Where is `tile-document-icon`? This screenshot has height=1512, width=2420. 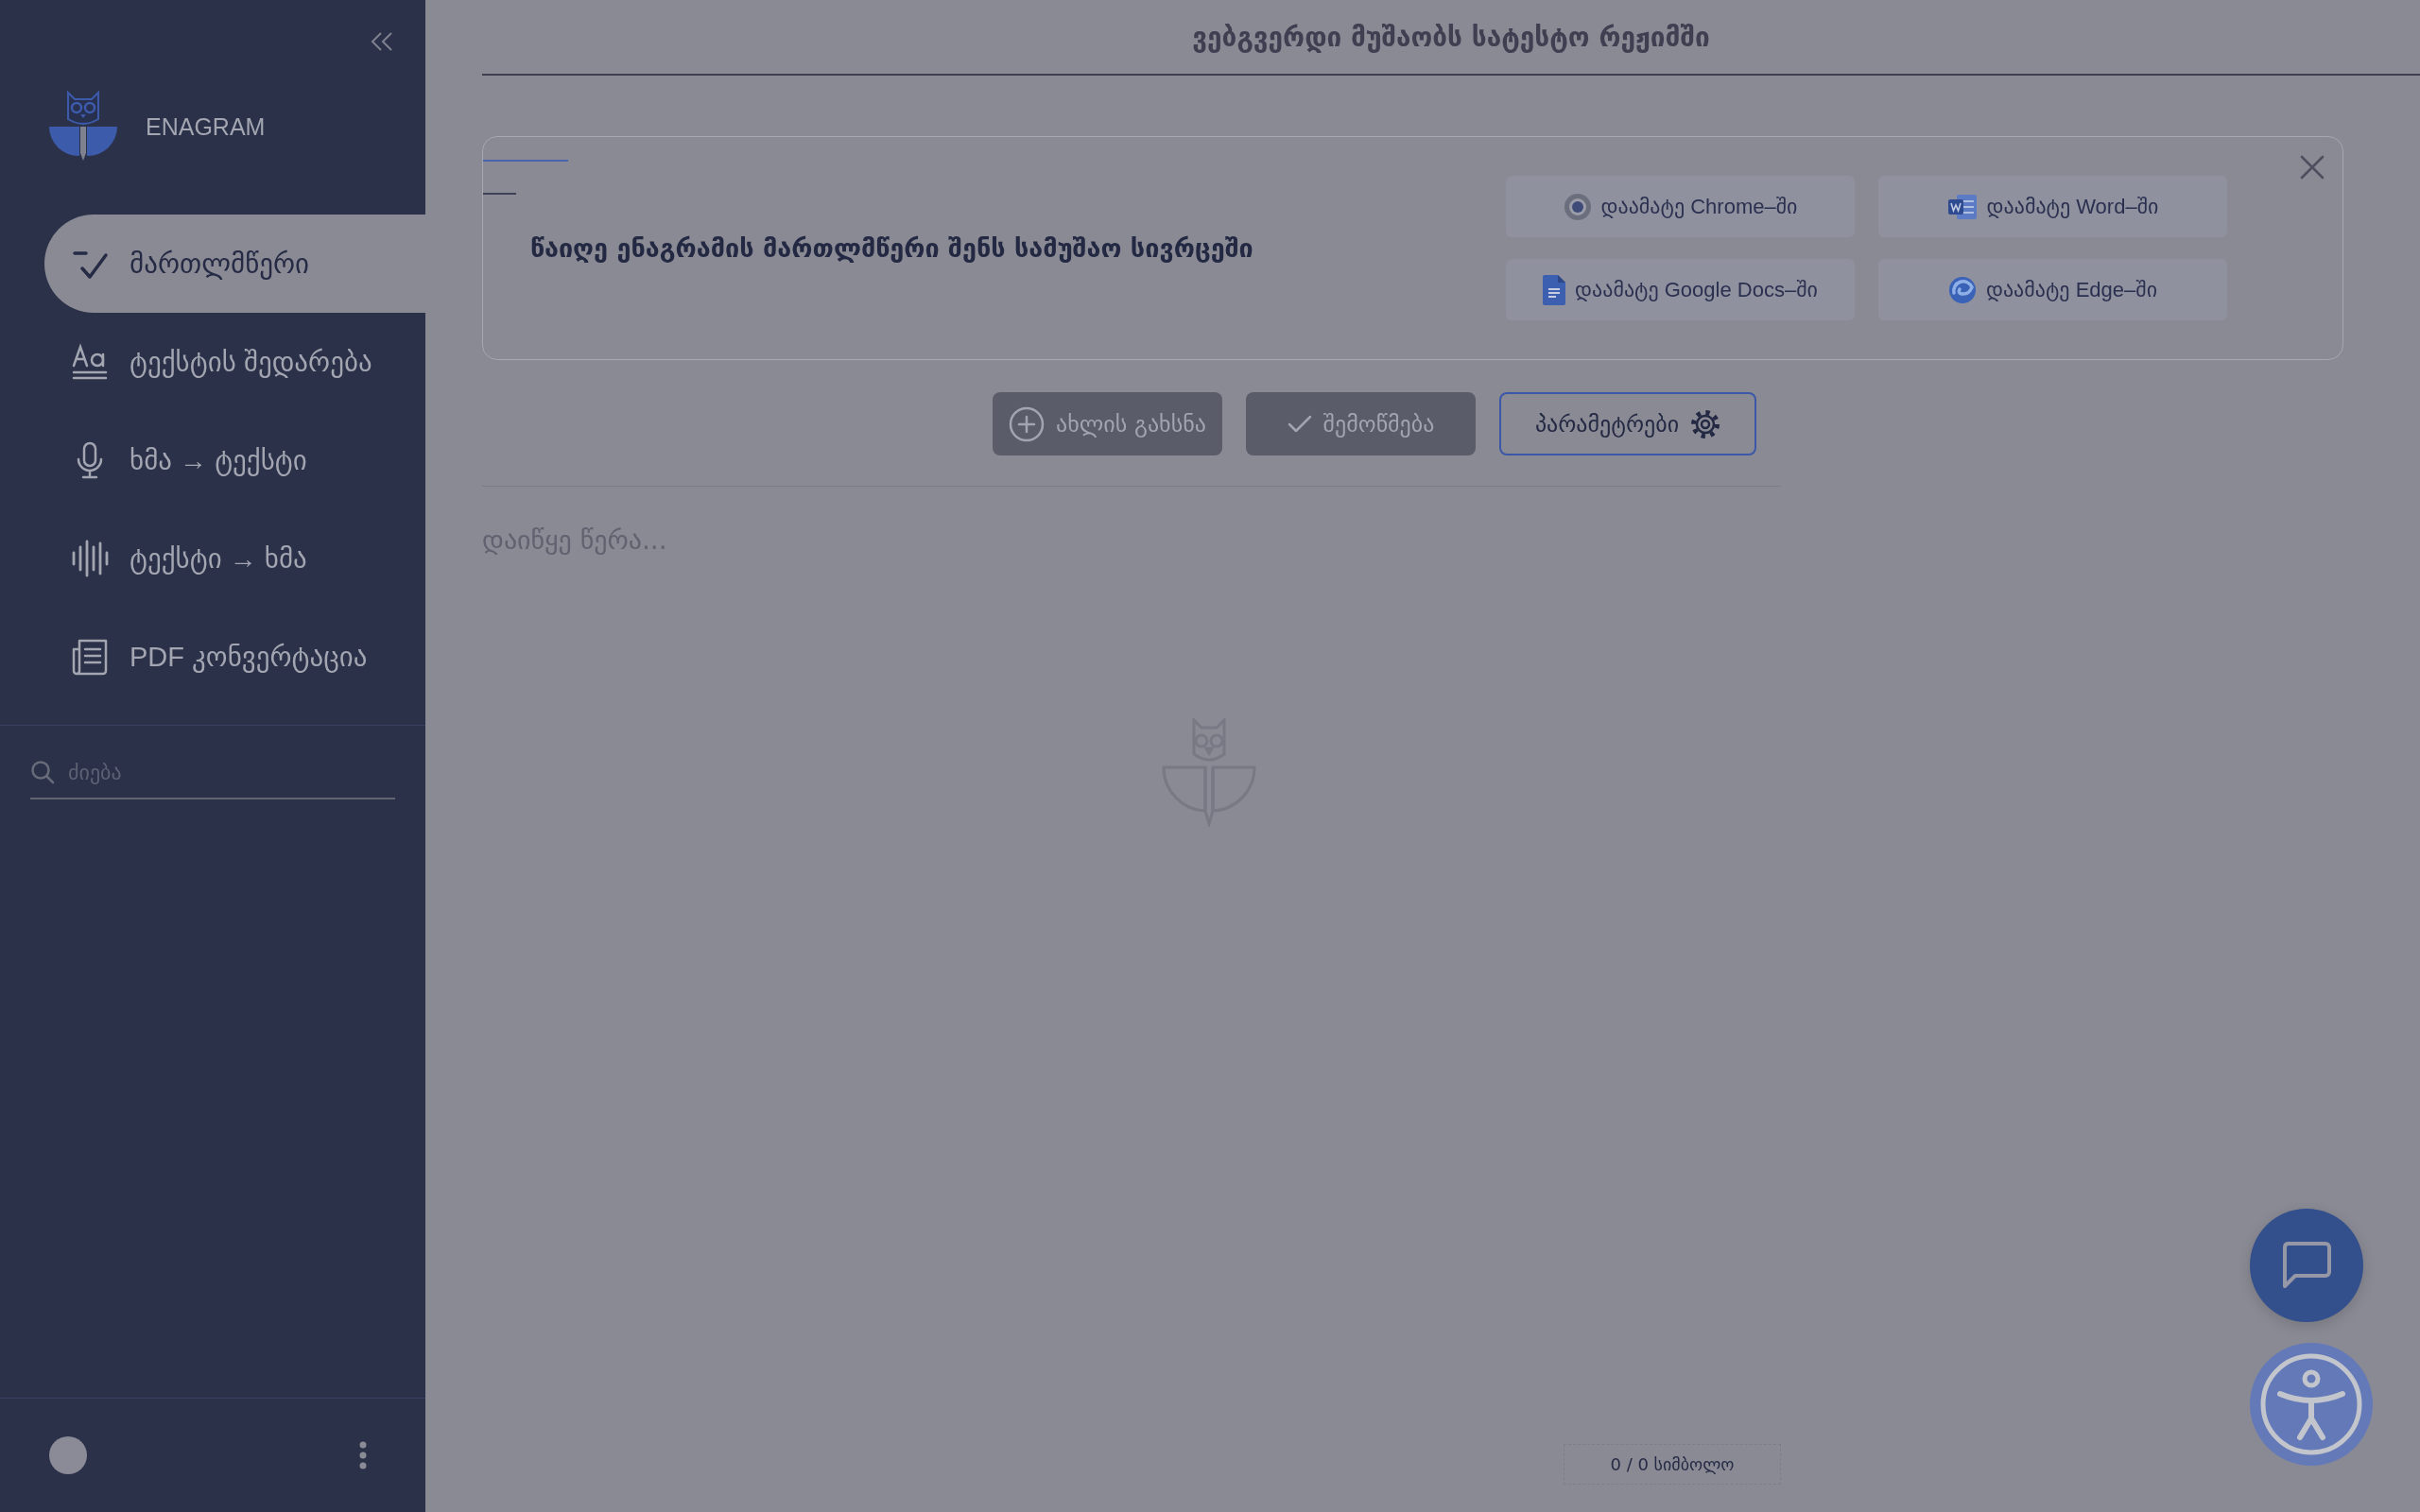
tile-document-icon is located at coordinates (1962, 206).